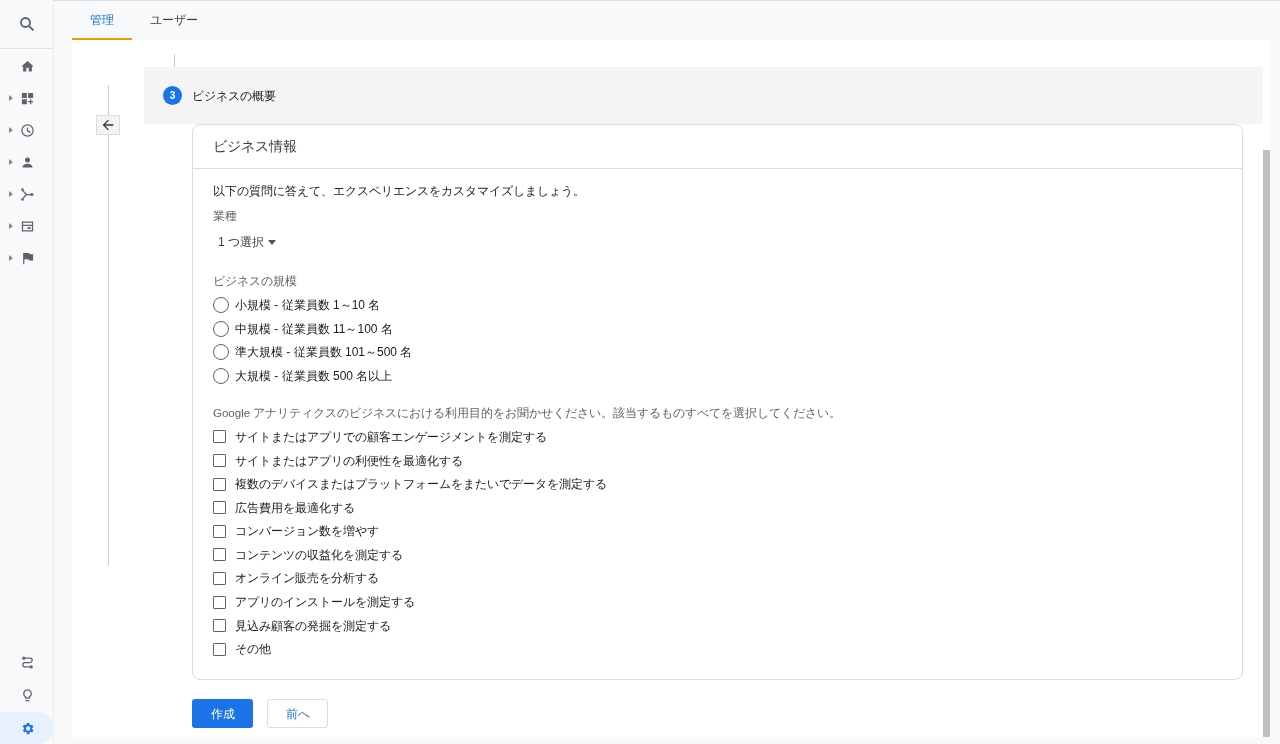 This screenshot has height=744, width=1280. What do you see at coordinates (314, 329) in the screenshot?
I see `radio-label: 中規模 - 従業員数 11～100 名` at bounding box center [314, 329].